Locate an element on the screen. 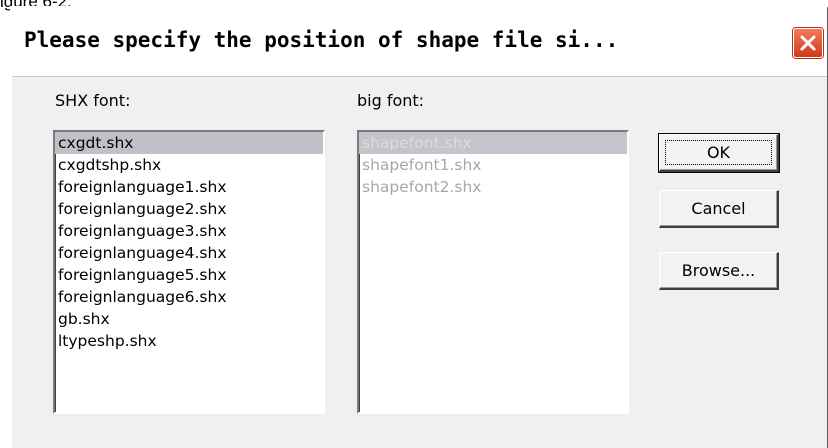 The width and height of the screenshot is (828, 448). close-x-icon is located at coordinates (808, 43).